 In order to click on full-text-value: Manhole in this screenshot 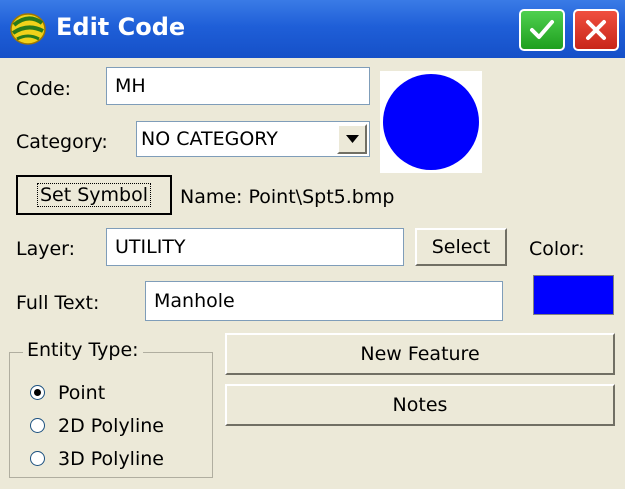, I will do `click(194, 300)`.